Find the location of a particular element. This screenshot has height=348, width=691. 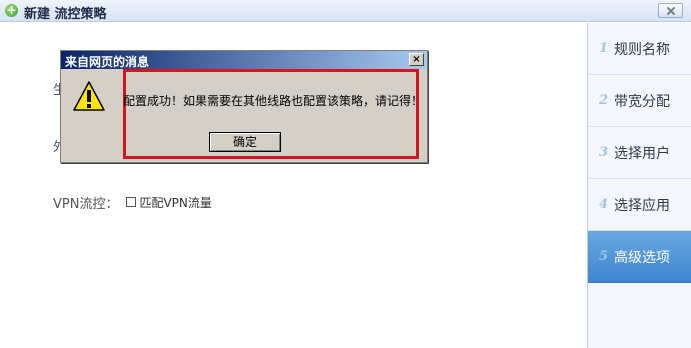

step-number: 4 is located at coordinates (603, 204).